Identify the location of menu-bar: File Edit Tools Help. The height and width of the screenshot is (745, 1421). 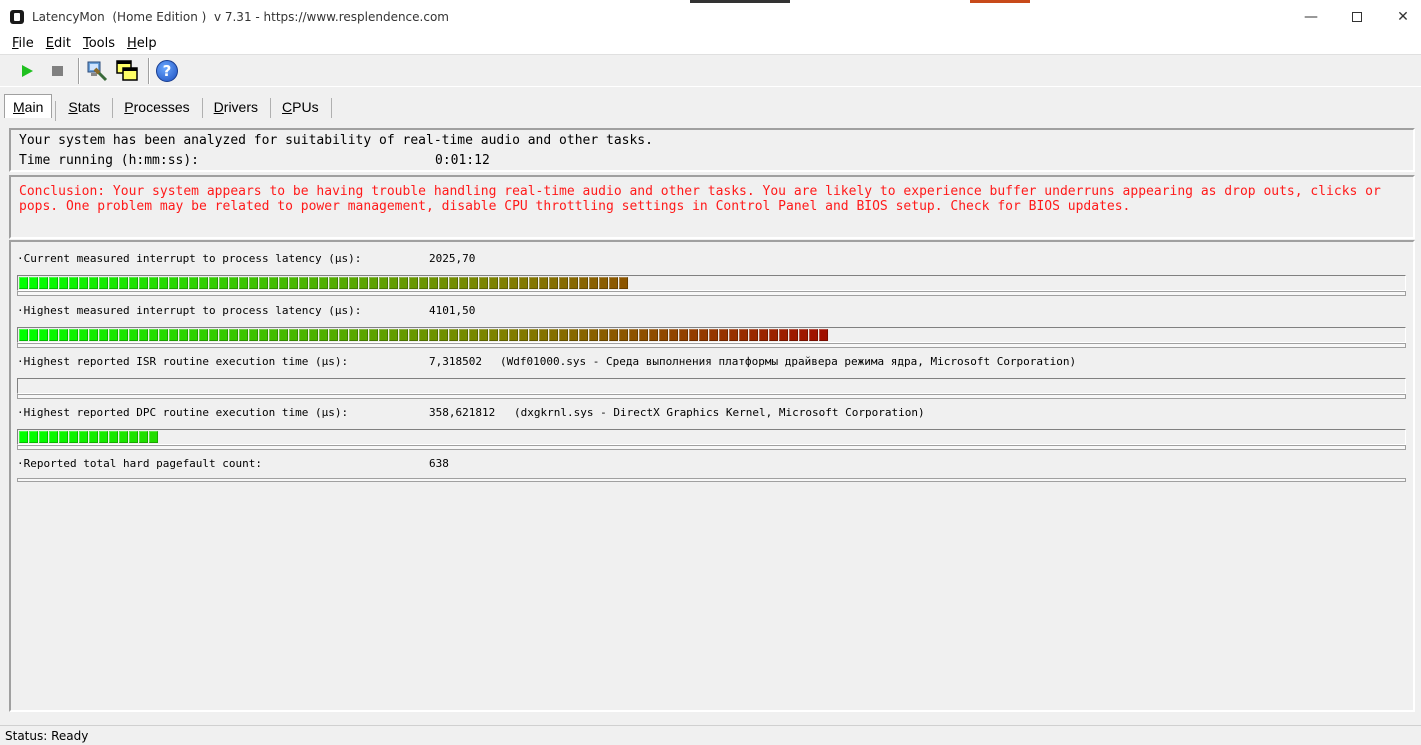
(710, 44).